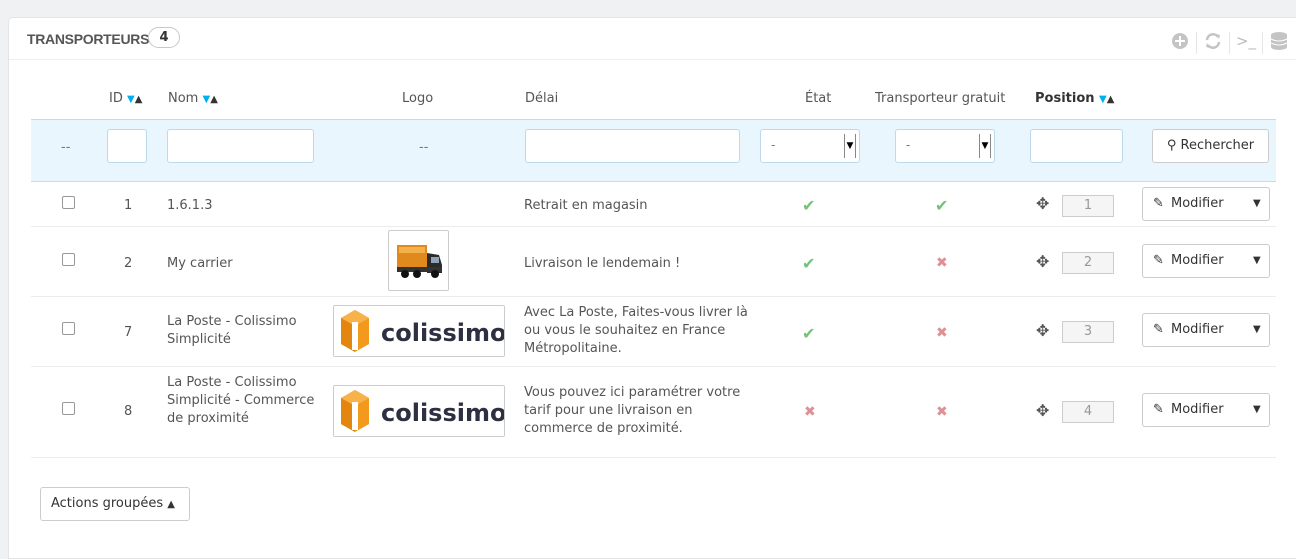 Image resolution: width=1296 pixels, height=559 pixels. I want to click on header-position: Position ▼▲, so click(1074, 98).